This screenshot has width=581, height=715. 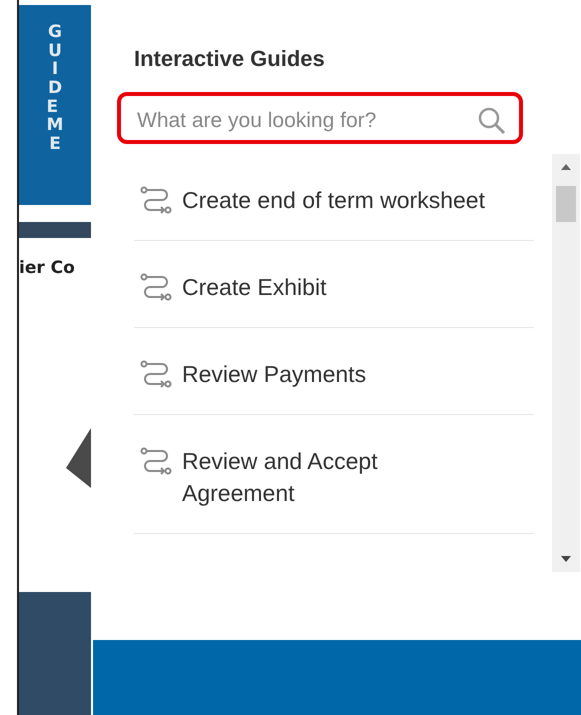 What do you see at coordinates (566, 204) in the screenshot?
I see `scroll-thumb` at bounding box center [566, 204].